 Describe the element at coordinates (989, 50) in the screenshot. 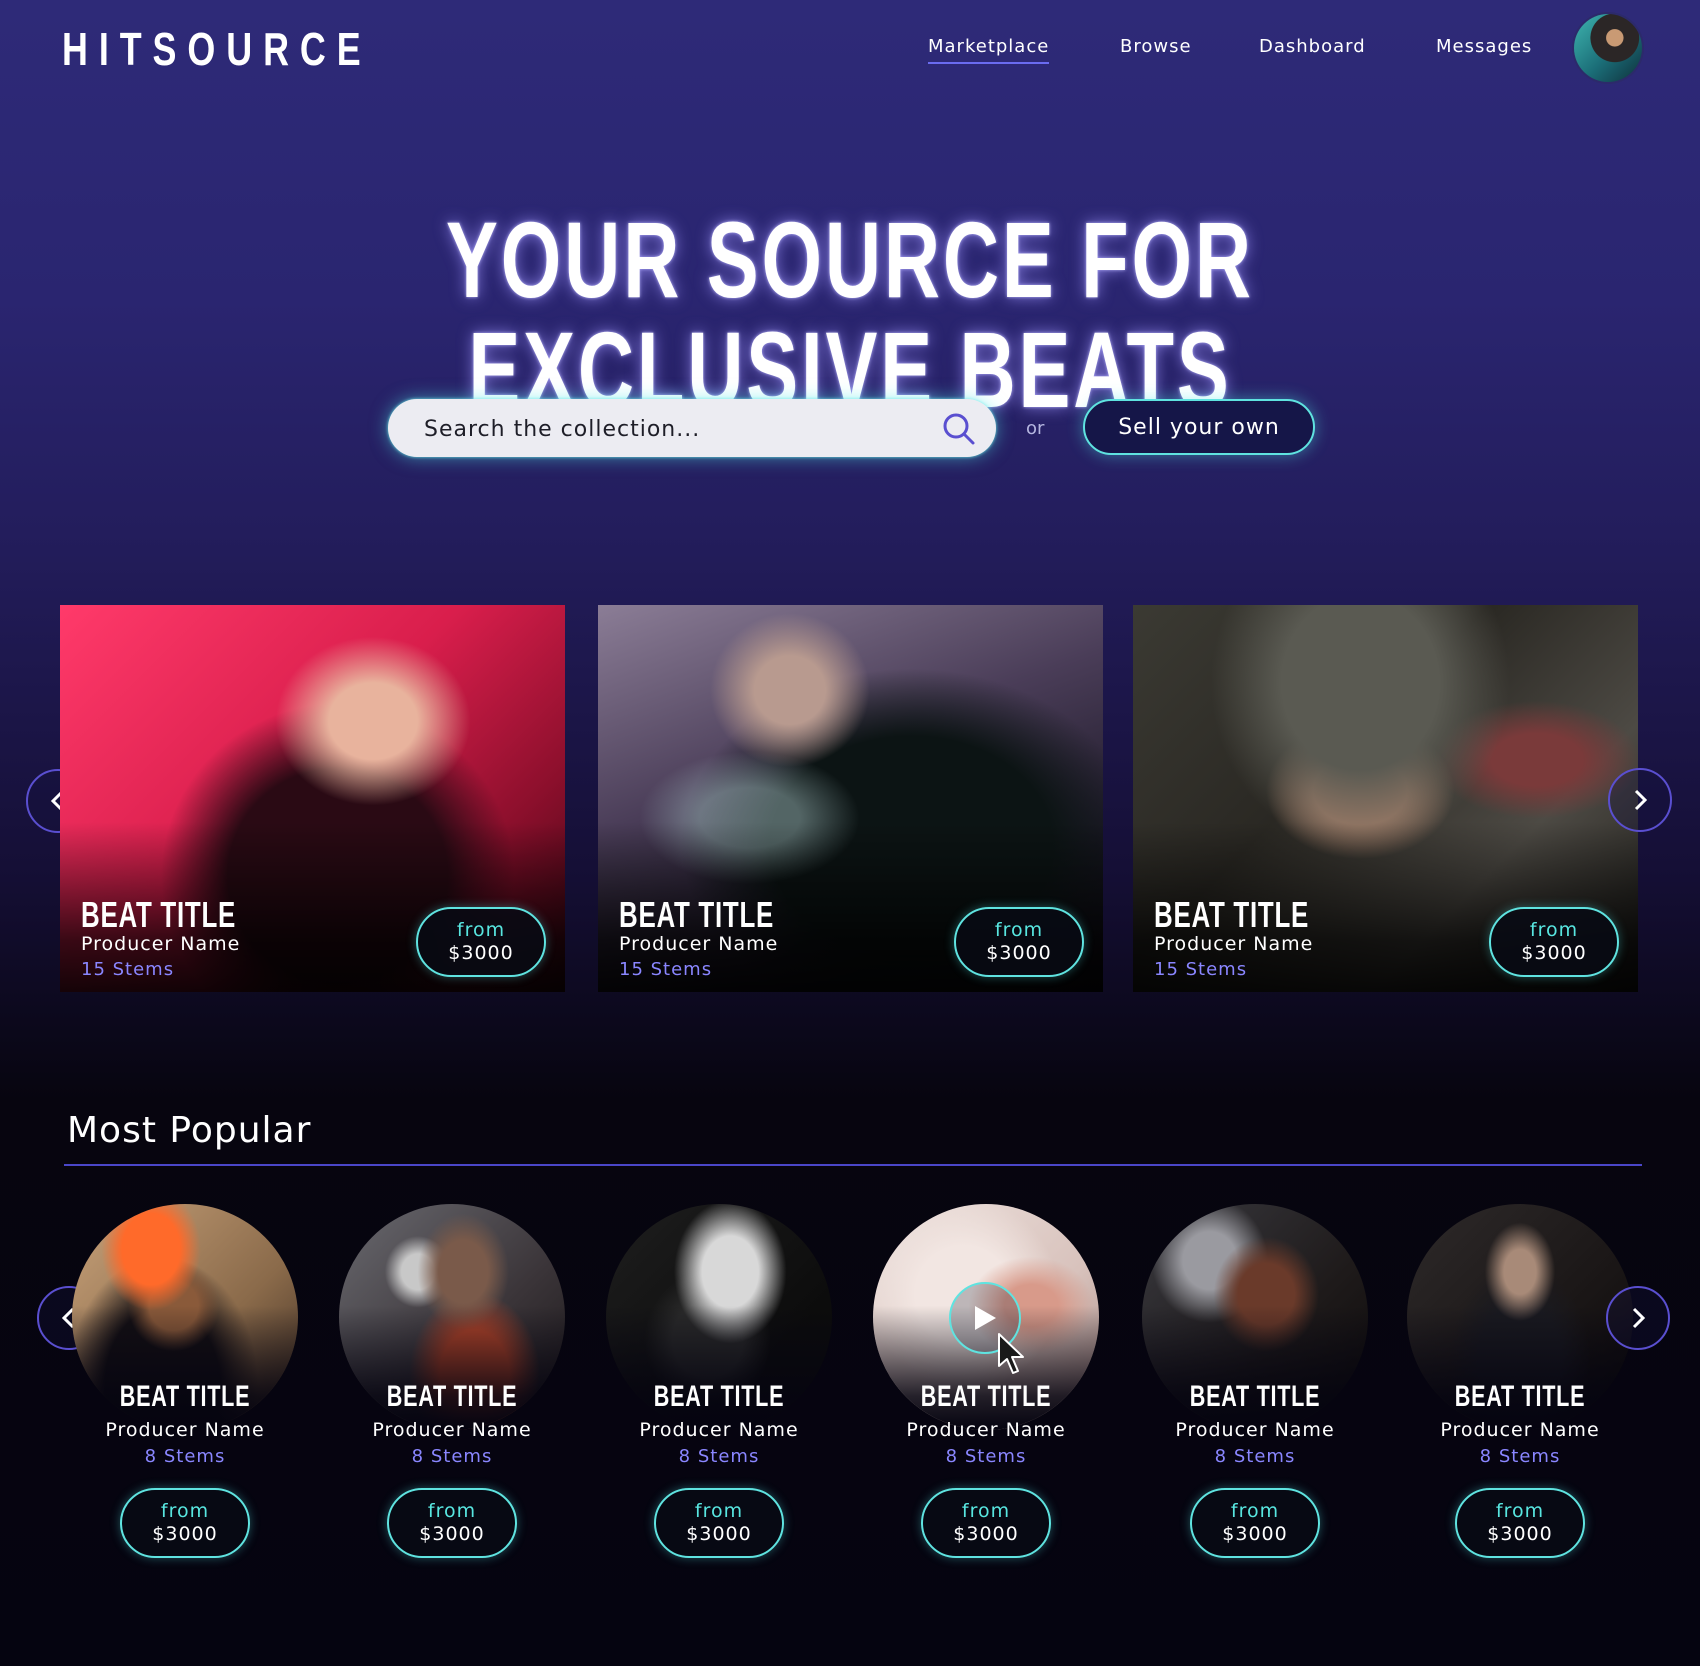

I see `nav-marketplace: Marketplace` at that location.